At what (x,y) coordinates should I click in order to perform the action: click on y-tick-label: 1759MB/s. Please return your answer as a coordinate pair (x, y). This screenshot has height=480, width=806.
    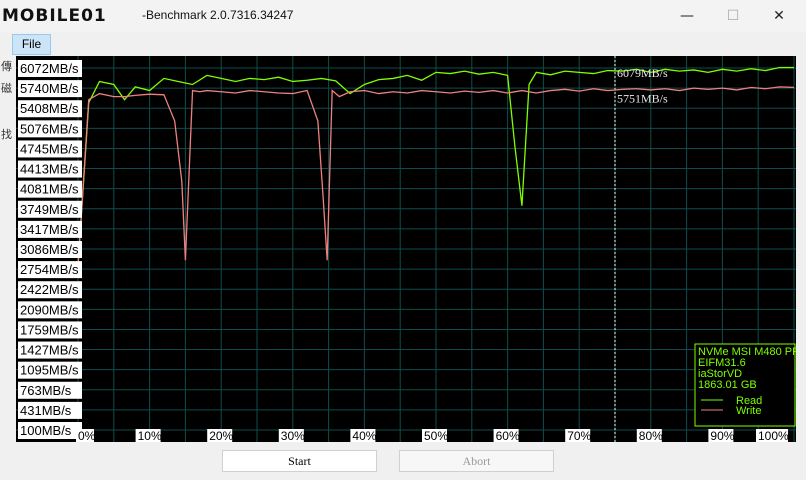
    Looking at the image, I should click on (49, 329).